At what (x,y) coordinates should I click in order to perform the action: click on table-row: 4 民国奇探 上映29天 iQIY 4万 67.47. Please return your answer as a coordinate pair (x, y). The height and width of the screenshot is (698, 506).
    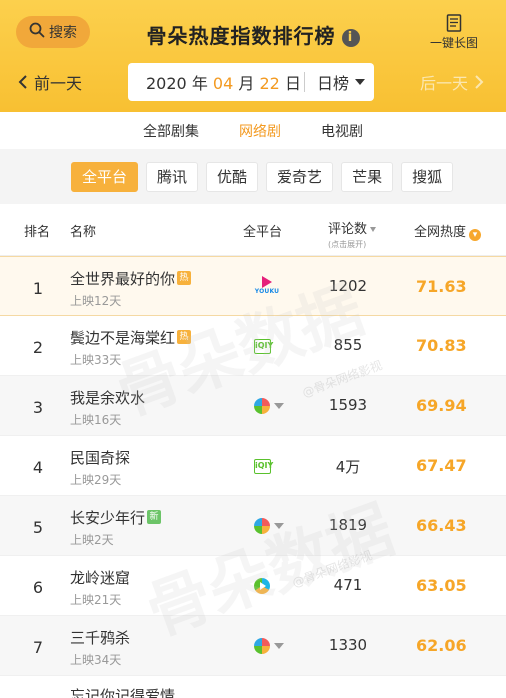
    Looking at the image, I should click on (253, 466).